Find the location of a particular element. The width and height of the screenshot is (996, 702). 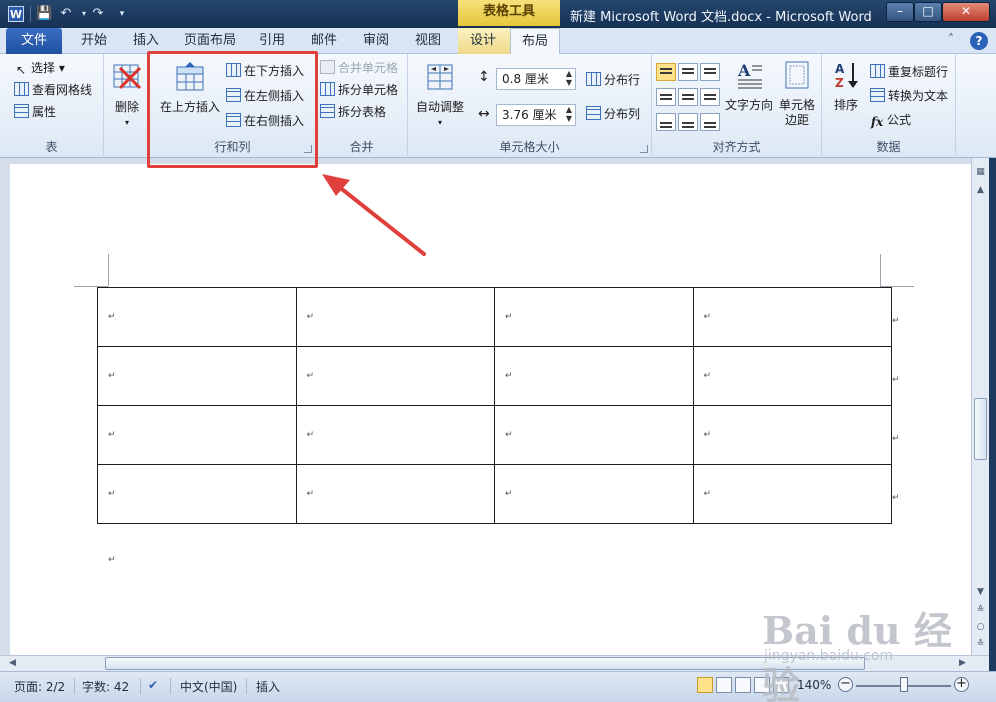

sort-button: A Z 排序 is located at coordinates (846, 86).